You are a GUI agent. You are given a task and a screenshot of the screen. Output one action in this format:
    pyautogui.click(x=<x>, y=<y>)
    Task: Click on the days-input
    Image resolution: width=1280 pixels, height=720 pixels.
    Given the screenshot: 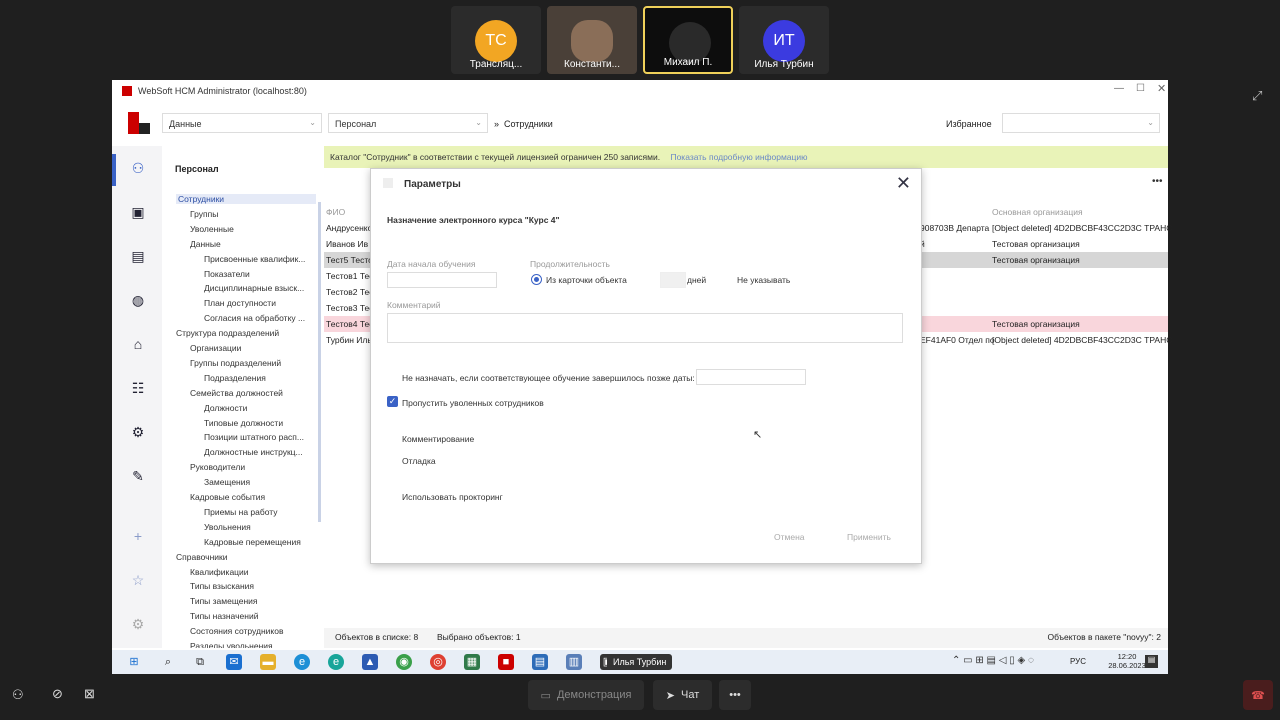 What is the action you would take?
    pyautogui.click(x=673, y=280)
    